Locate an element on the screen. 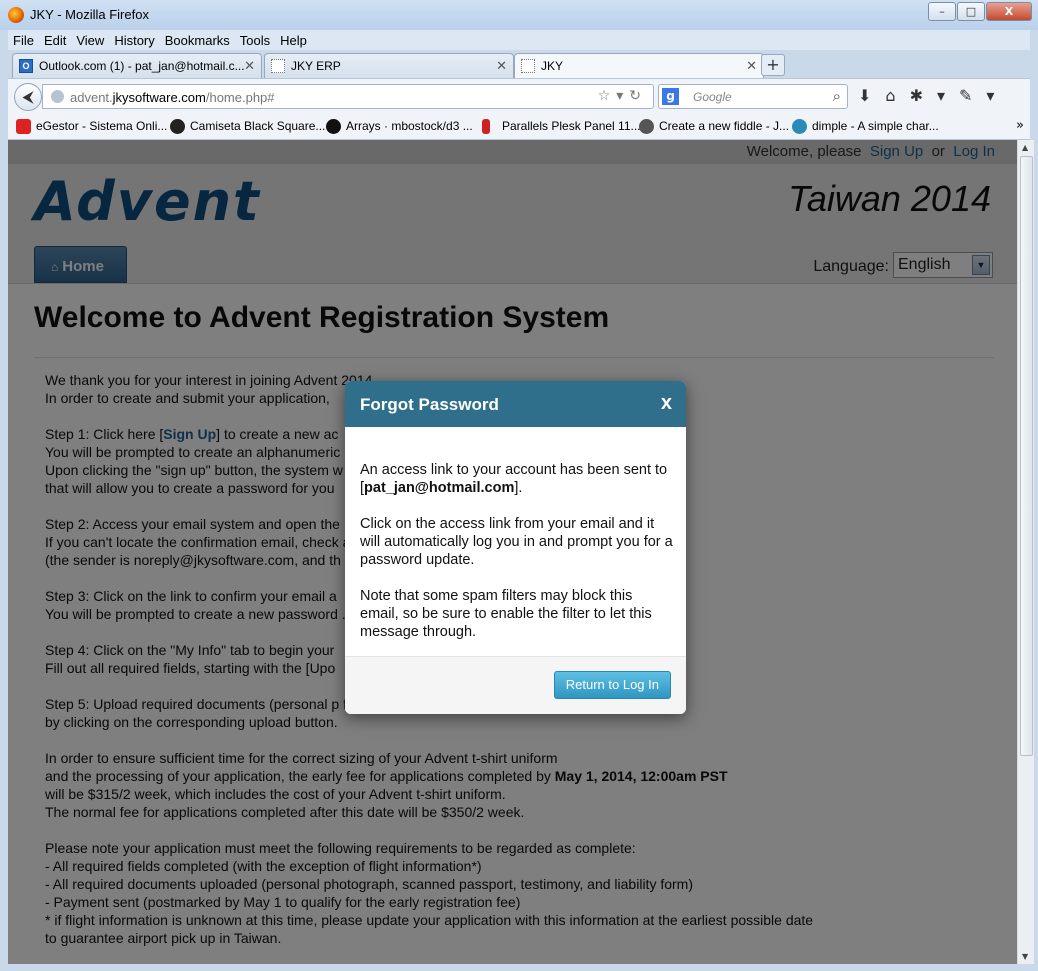  dialog-footer: Return to Log In is located at coordinates (515, 685).